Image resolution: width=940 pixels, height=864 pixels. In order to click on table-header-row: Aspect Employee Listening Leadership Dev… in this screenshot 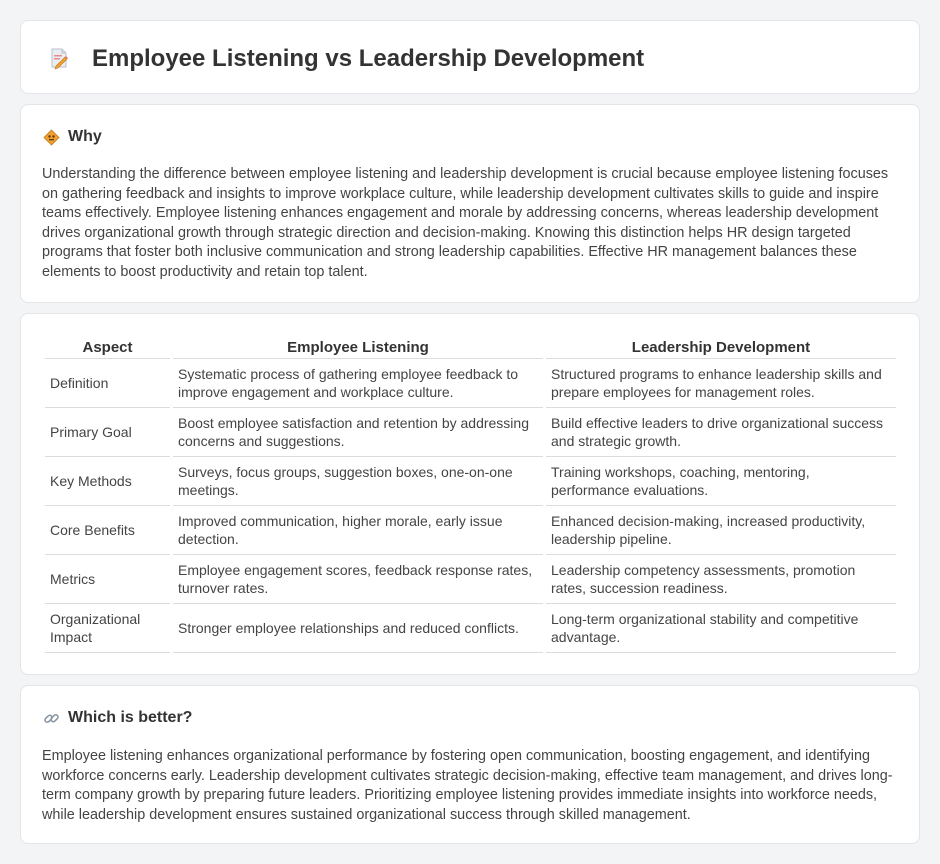, I will do `click(470, 347)`.